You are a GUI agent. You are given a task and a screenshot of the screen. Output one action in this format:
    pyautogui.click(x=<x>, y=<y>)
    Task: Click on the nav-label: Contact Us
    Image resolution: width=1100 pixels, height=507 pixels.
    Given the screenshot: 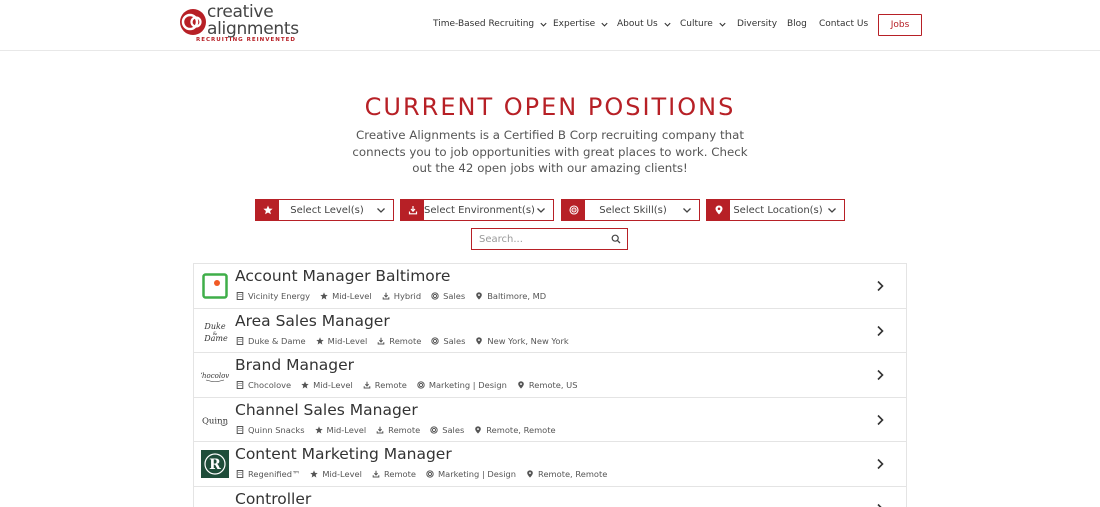 What is the action you would take?
    pyautogui.click(x=844, y=24)
    